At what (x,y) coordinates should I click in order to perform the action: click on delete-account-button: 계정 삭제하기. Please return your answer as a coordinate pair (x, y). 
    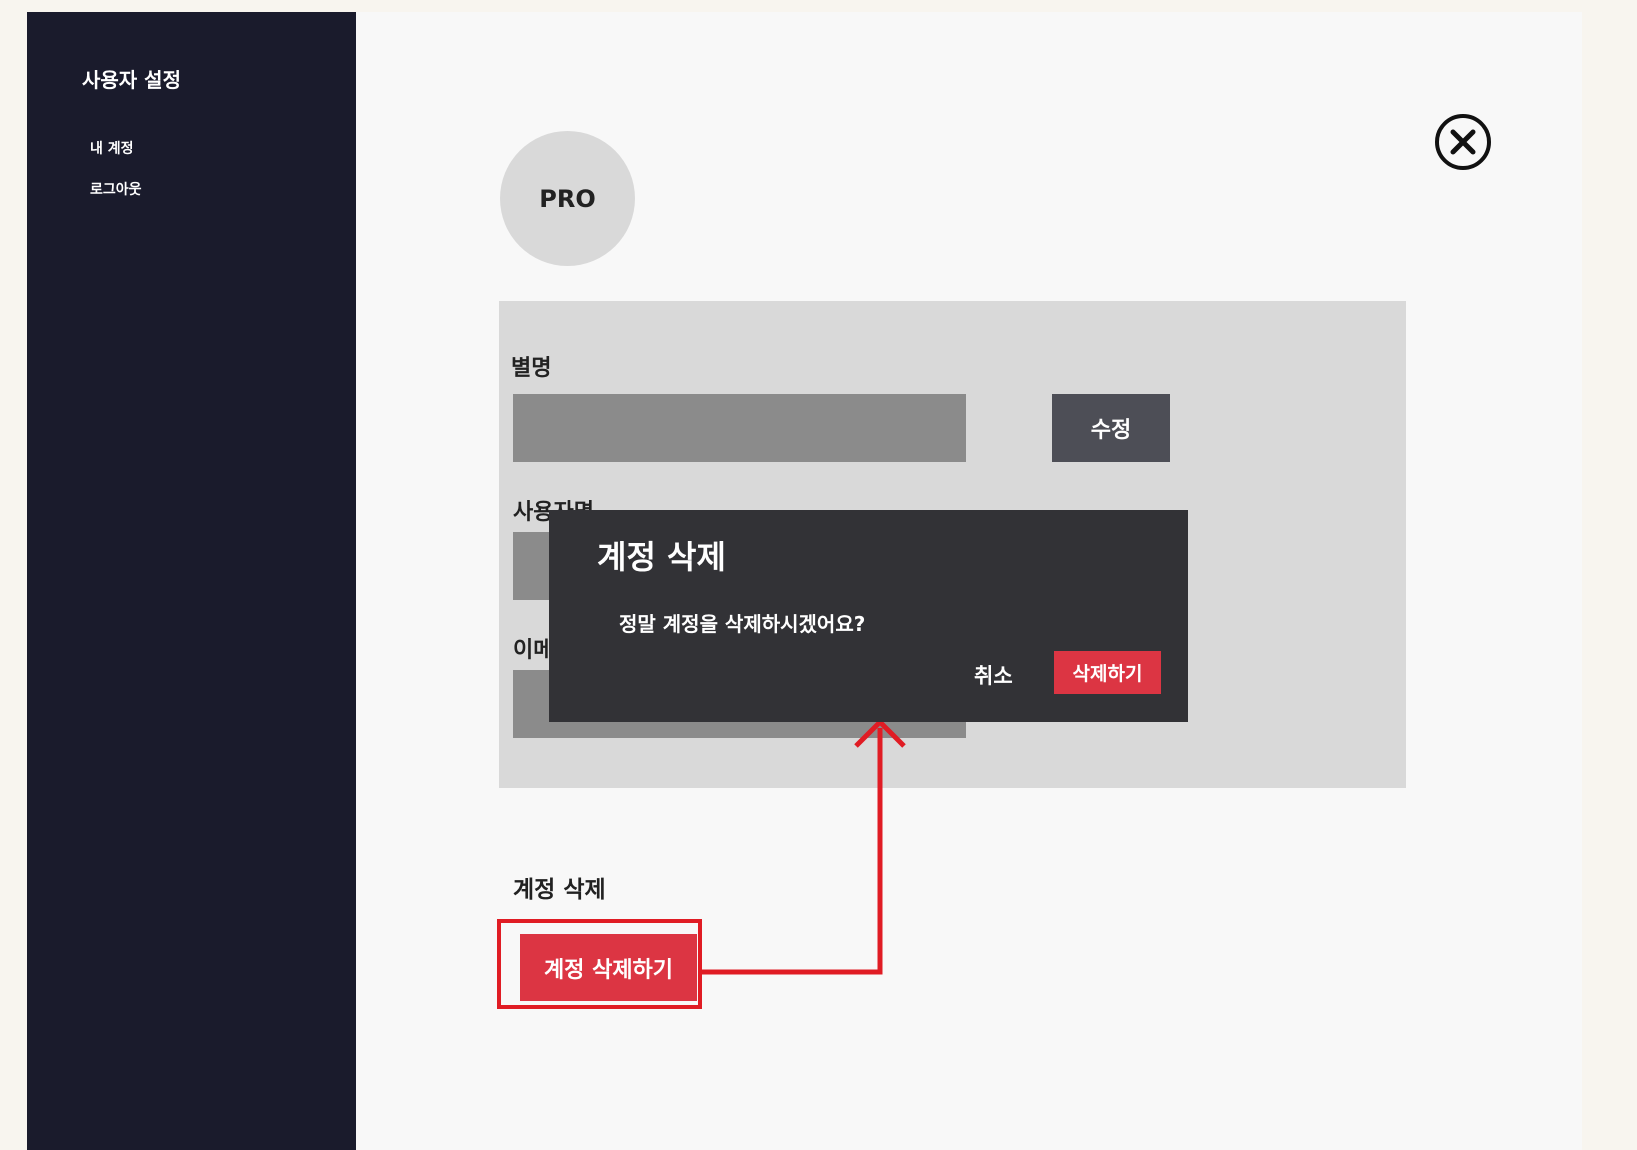
    Looking at the image, I should click on (608, 967).